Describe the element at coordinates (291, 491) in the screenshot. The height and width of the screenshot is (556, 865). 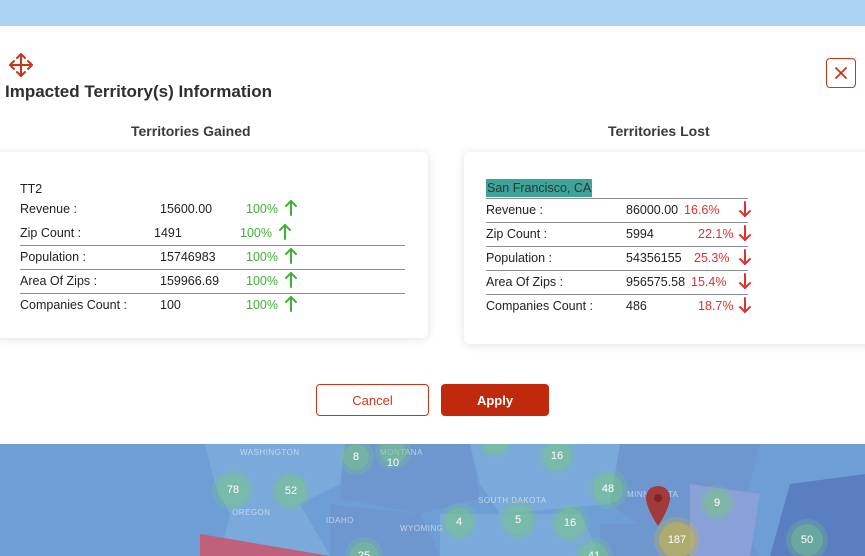
I see `map-cluster: 52` at that location.